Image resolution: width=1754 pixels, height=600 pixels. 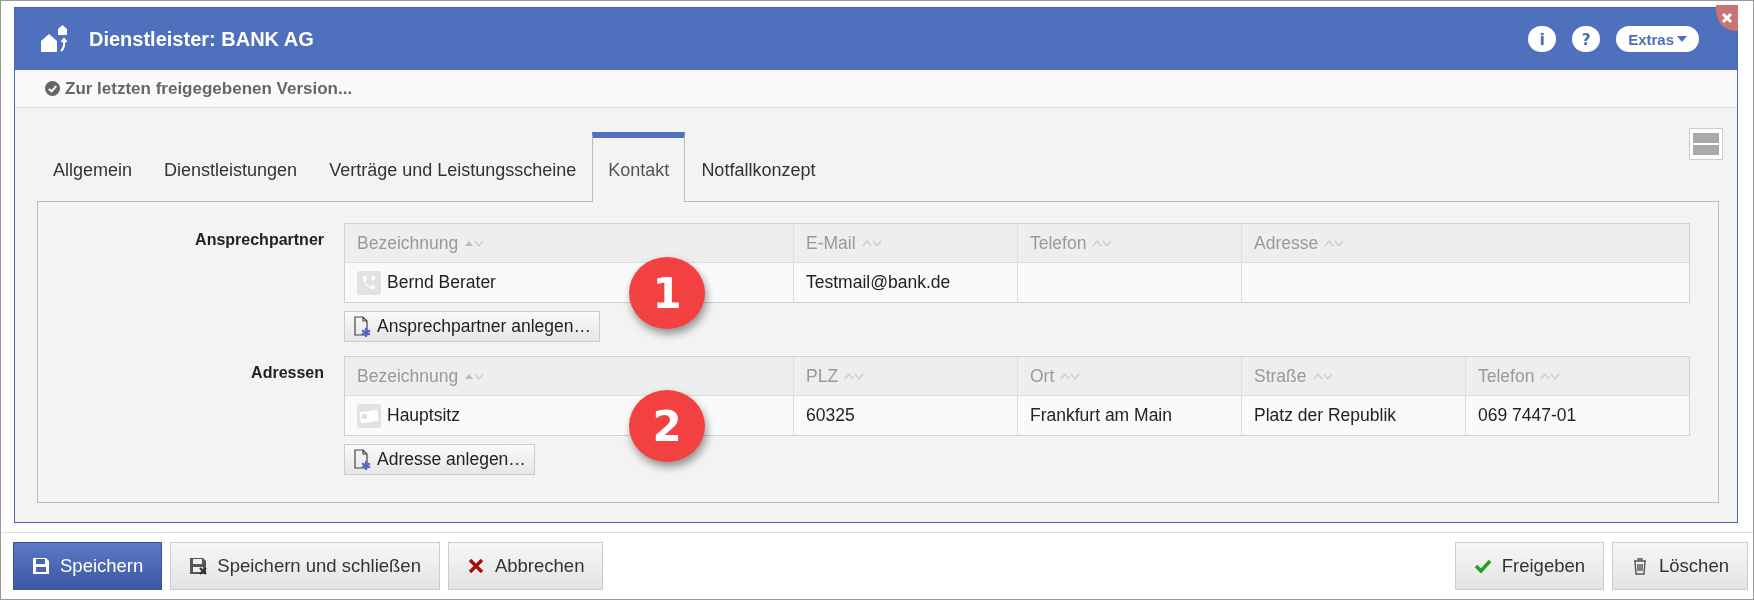 What do you see at coordinates (1527, 415) in the screenshot?
I see `table-cell: 069 7447-01` at bounding box center [1527, 415].